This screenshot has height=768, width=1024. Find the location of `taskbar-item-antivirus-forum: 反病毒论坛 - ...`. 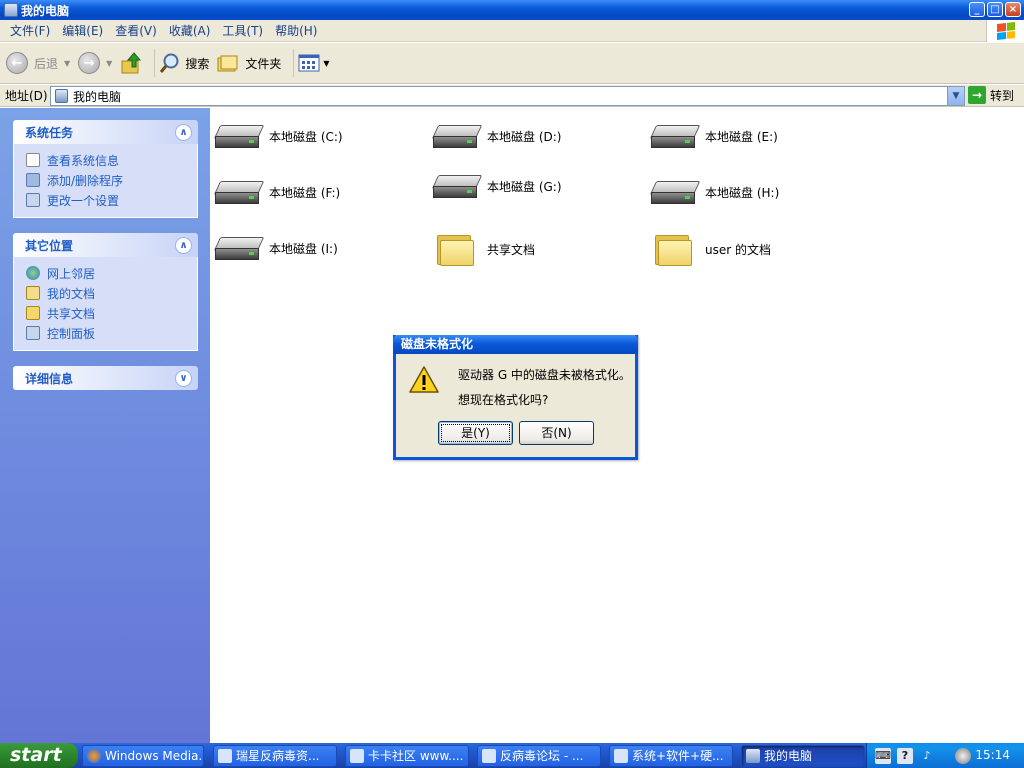

taskbar-item-antivirus-forum: 反病毒论坛 - ... is located at coordinates (539, 756).